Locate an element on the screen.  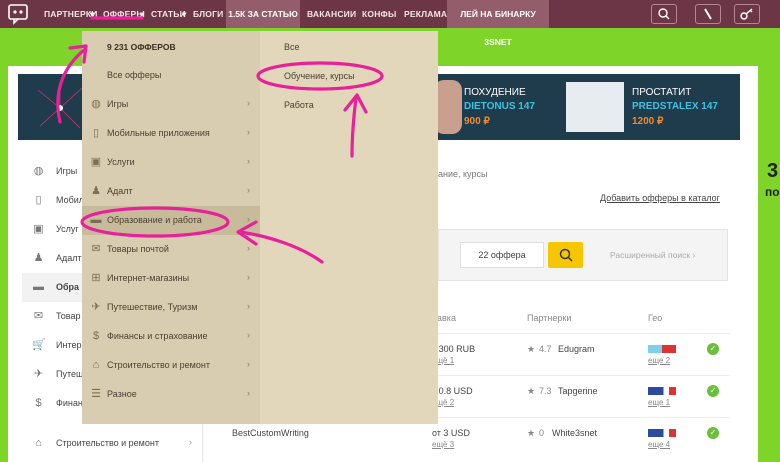
annotation-circle-education is located at coordinates (155, 222).